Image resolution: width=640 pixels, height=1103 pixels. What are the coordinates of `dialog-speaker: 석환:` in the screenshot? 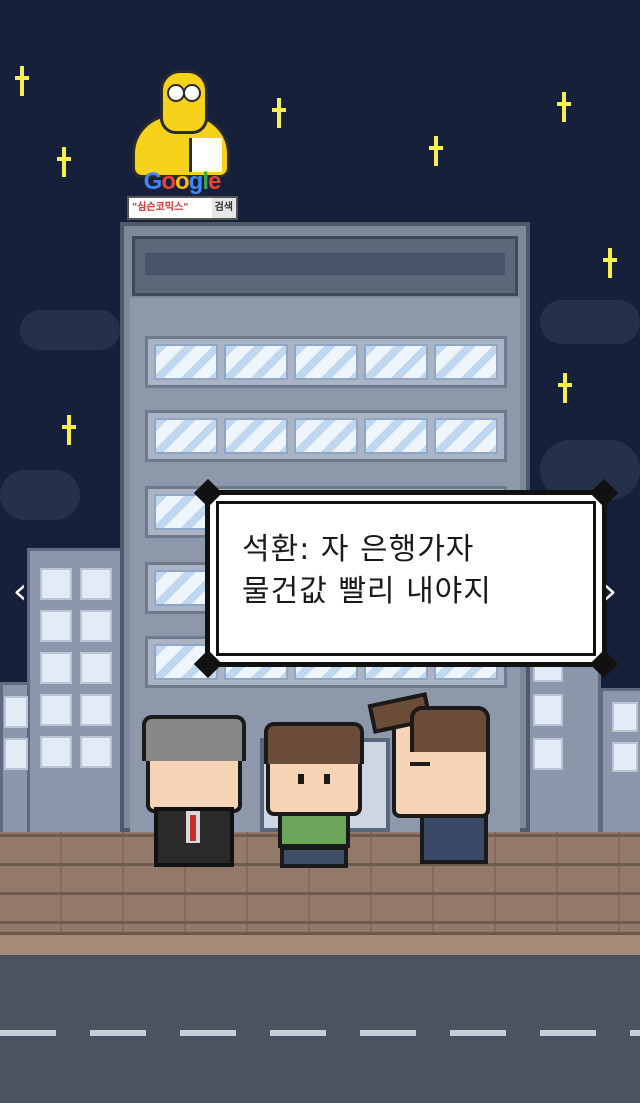 It's located at (276, 549).